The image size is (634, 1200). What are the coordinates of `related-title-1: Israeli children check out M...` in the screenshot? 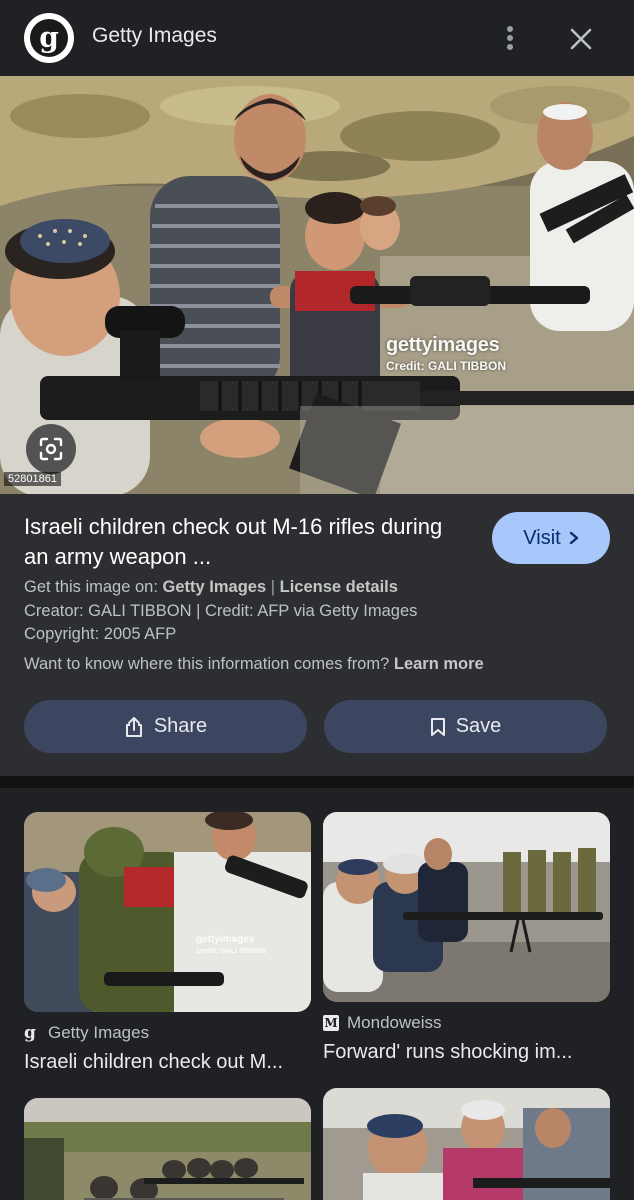 It's located at (153, 1062).